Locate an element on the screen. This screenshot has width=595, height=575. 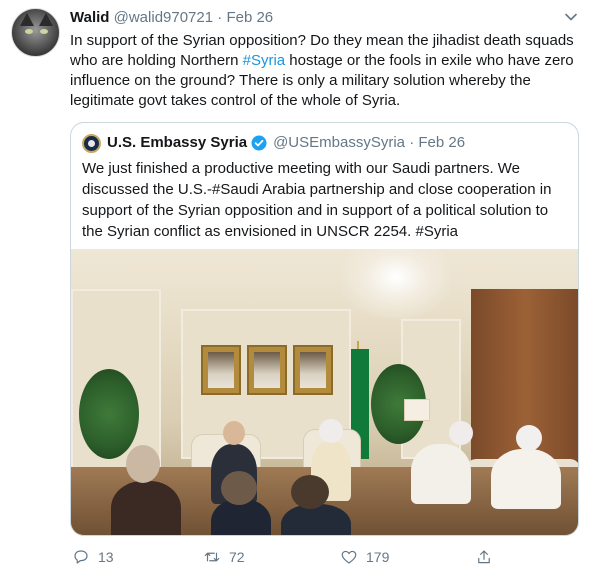
tweet-date: Feb 26 is located at coordinates (249, 17).